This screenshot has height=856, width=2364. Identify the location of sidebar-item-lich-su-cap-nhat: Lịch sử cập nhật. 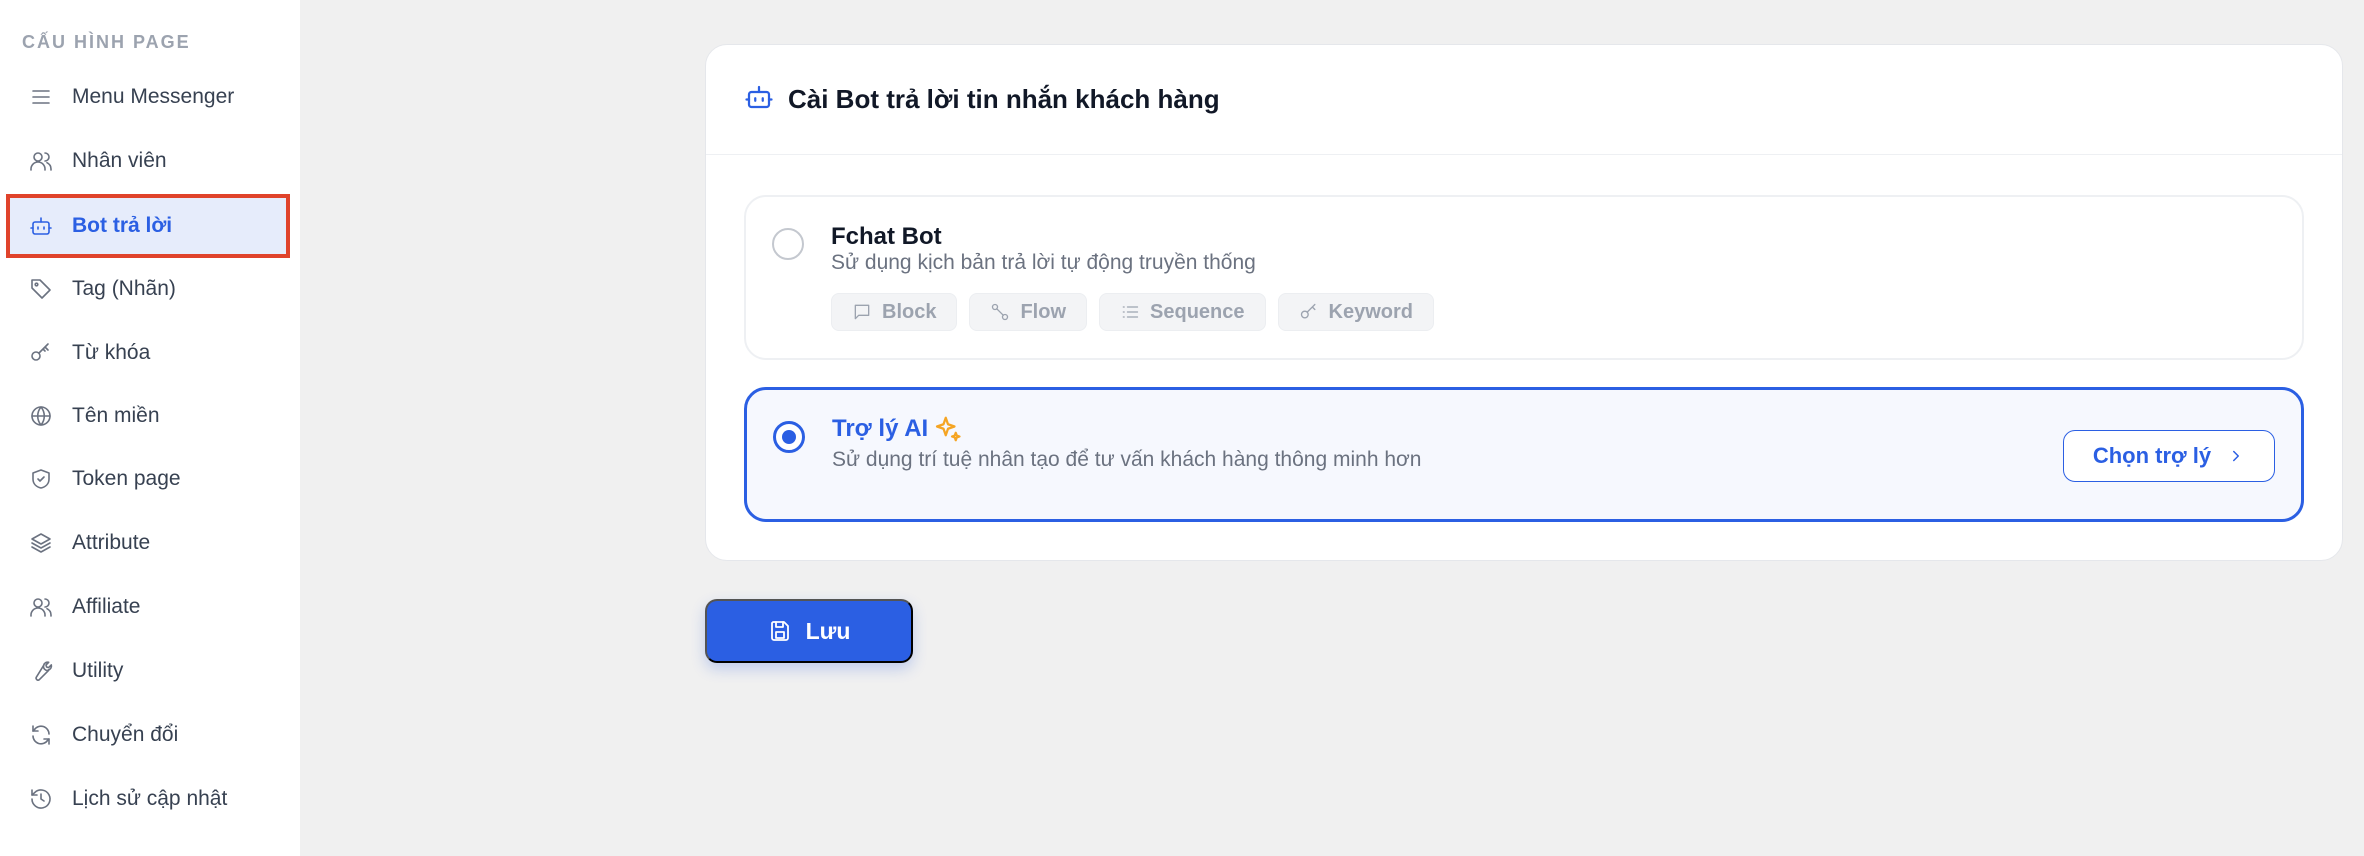
(148, 799).